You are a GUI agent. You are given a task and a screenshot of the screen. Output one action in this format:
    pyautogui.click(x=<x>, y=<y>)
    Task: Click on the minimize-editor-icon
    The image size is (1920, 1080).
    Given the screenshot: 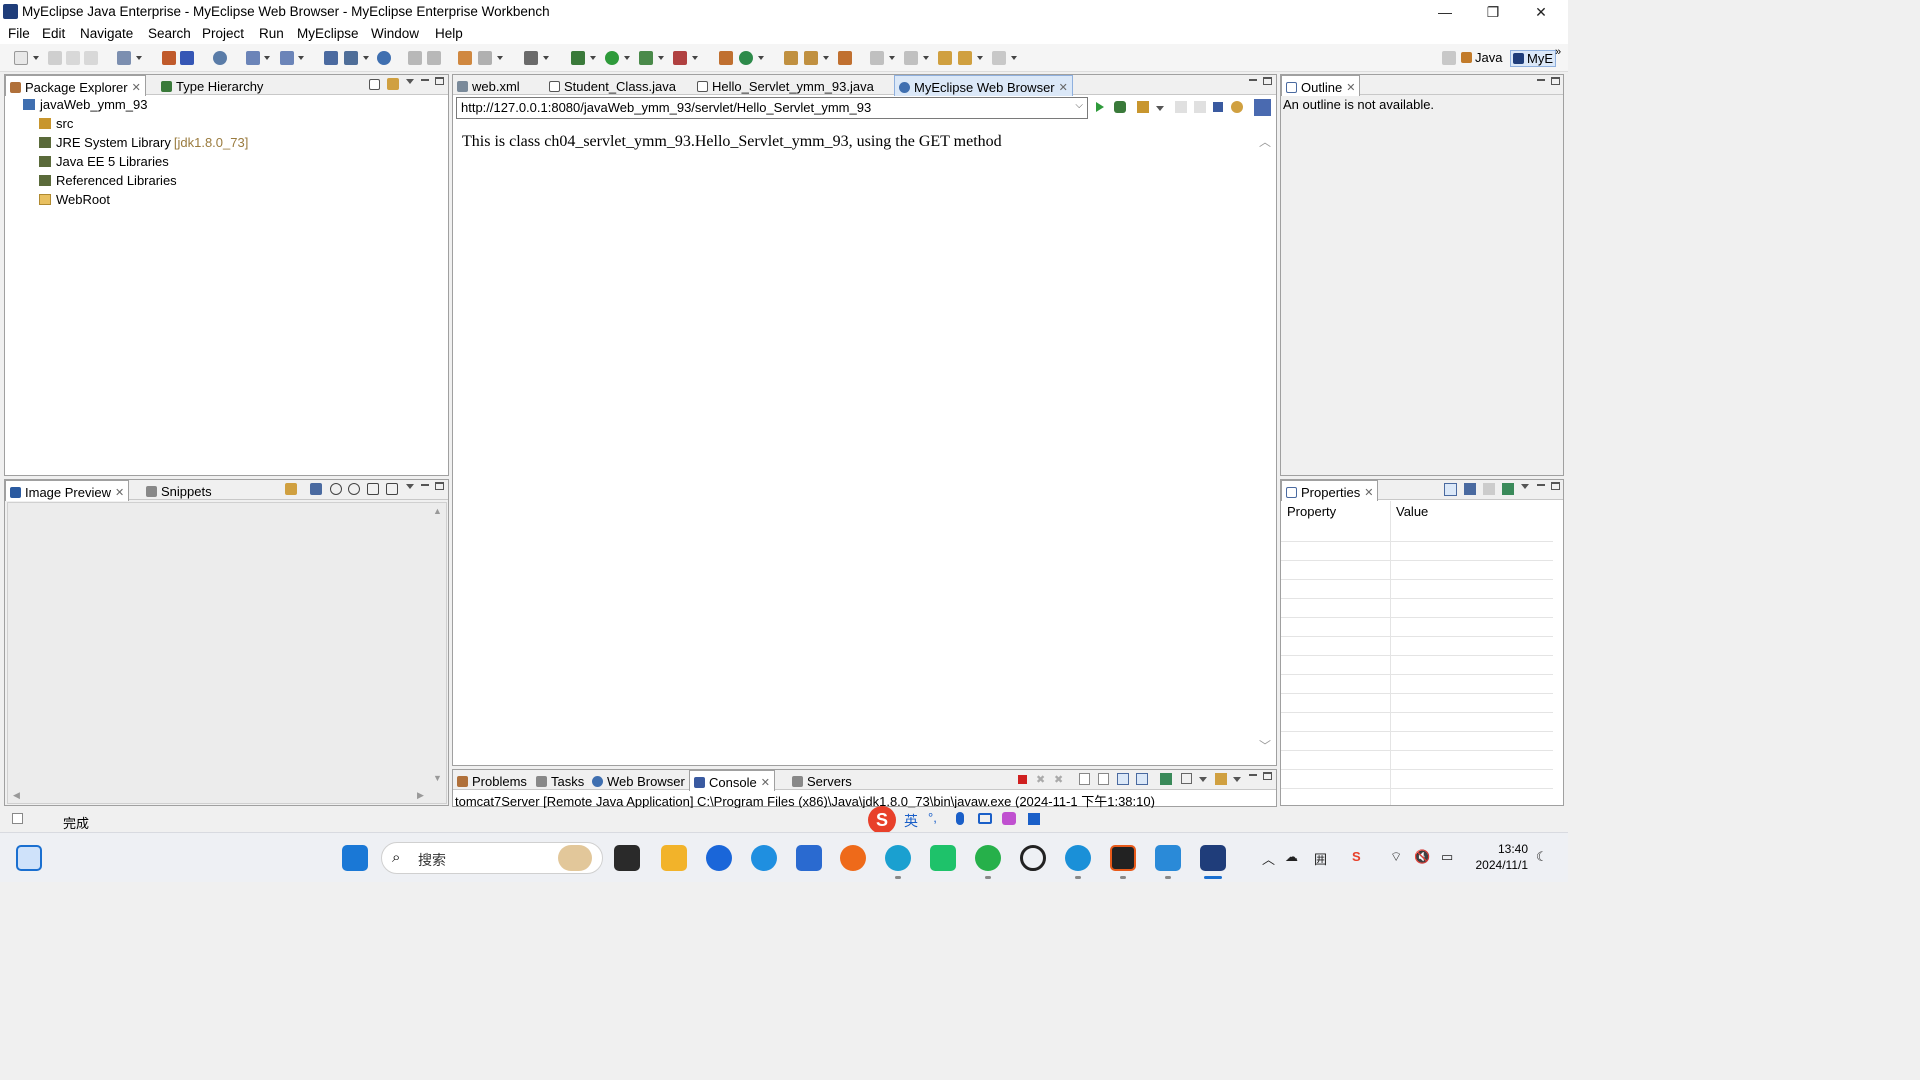 What is the action you would take?
    pyautogui.click(x=1253, y=80)
    